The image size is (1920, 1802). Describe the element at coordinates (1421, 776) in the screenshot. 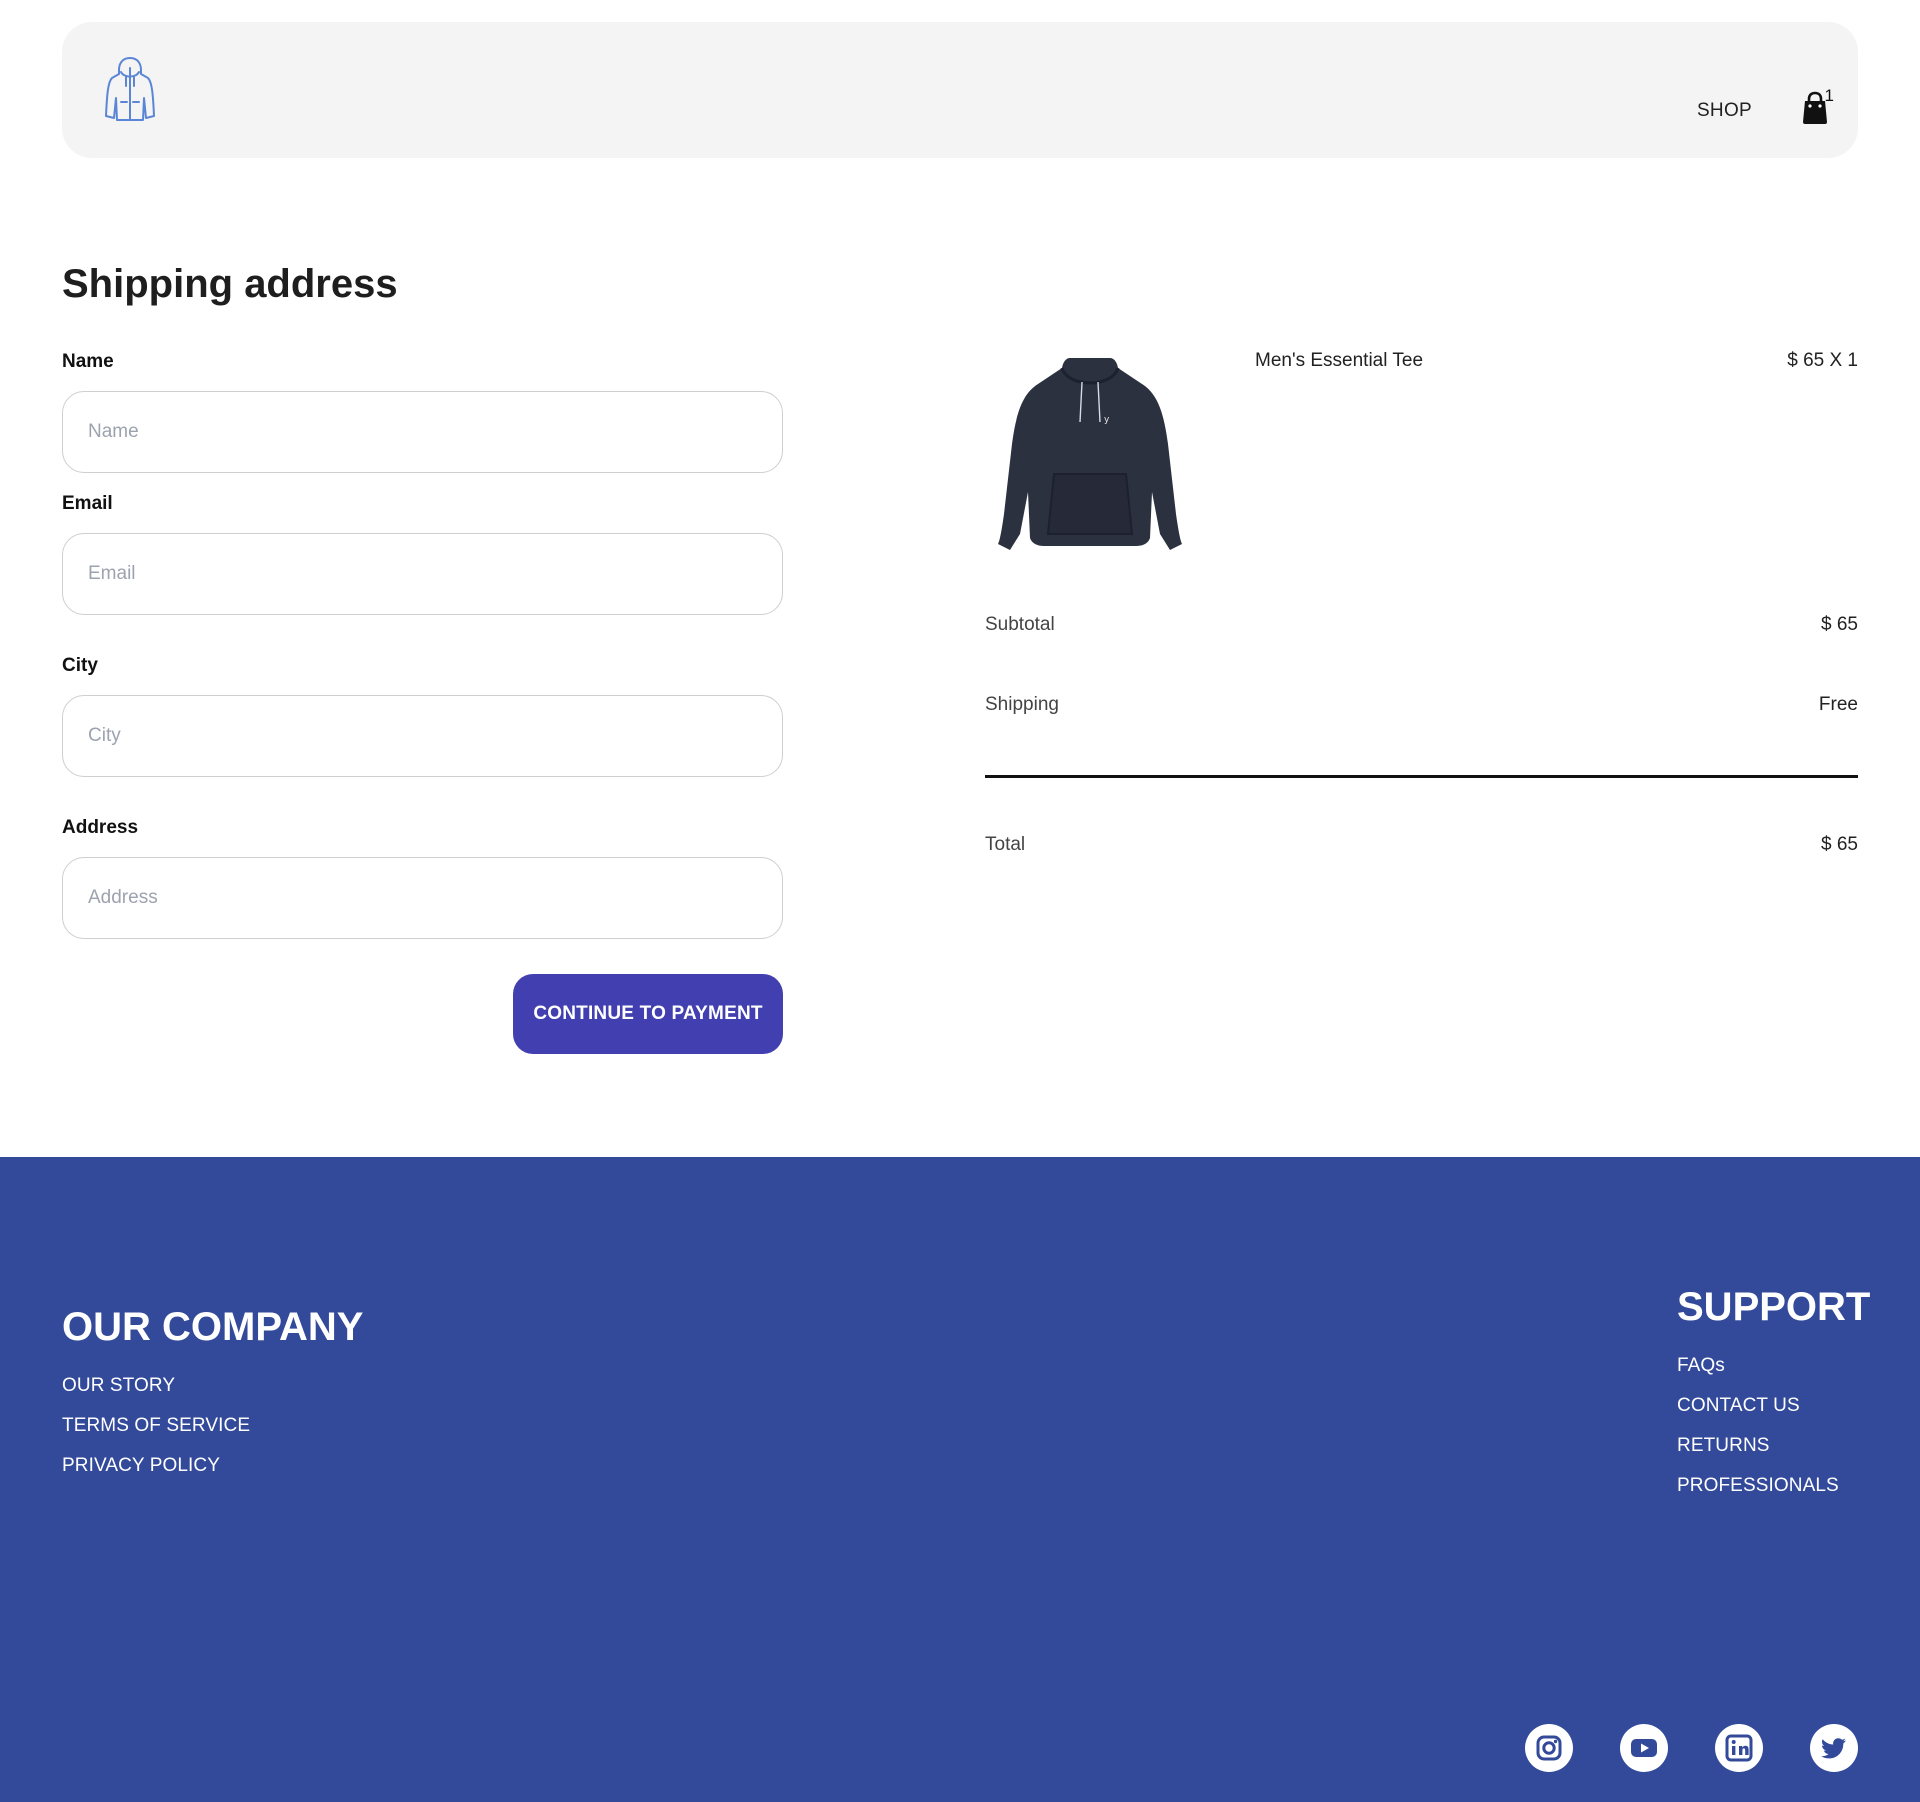

I see `summary-divider` at that location.